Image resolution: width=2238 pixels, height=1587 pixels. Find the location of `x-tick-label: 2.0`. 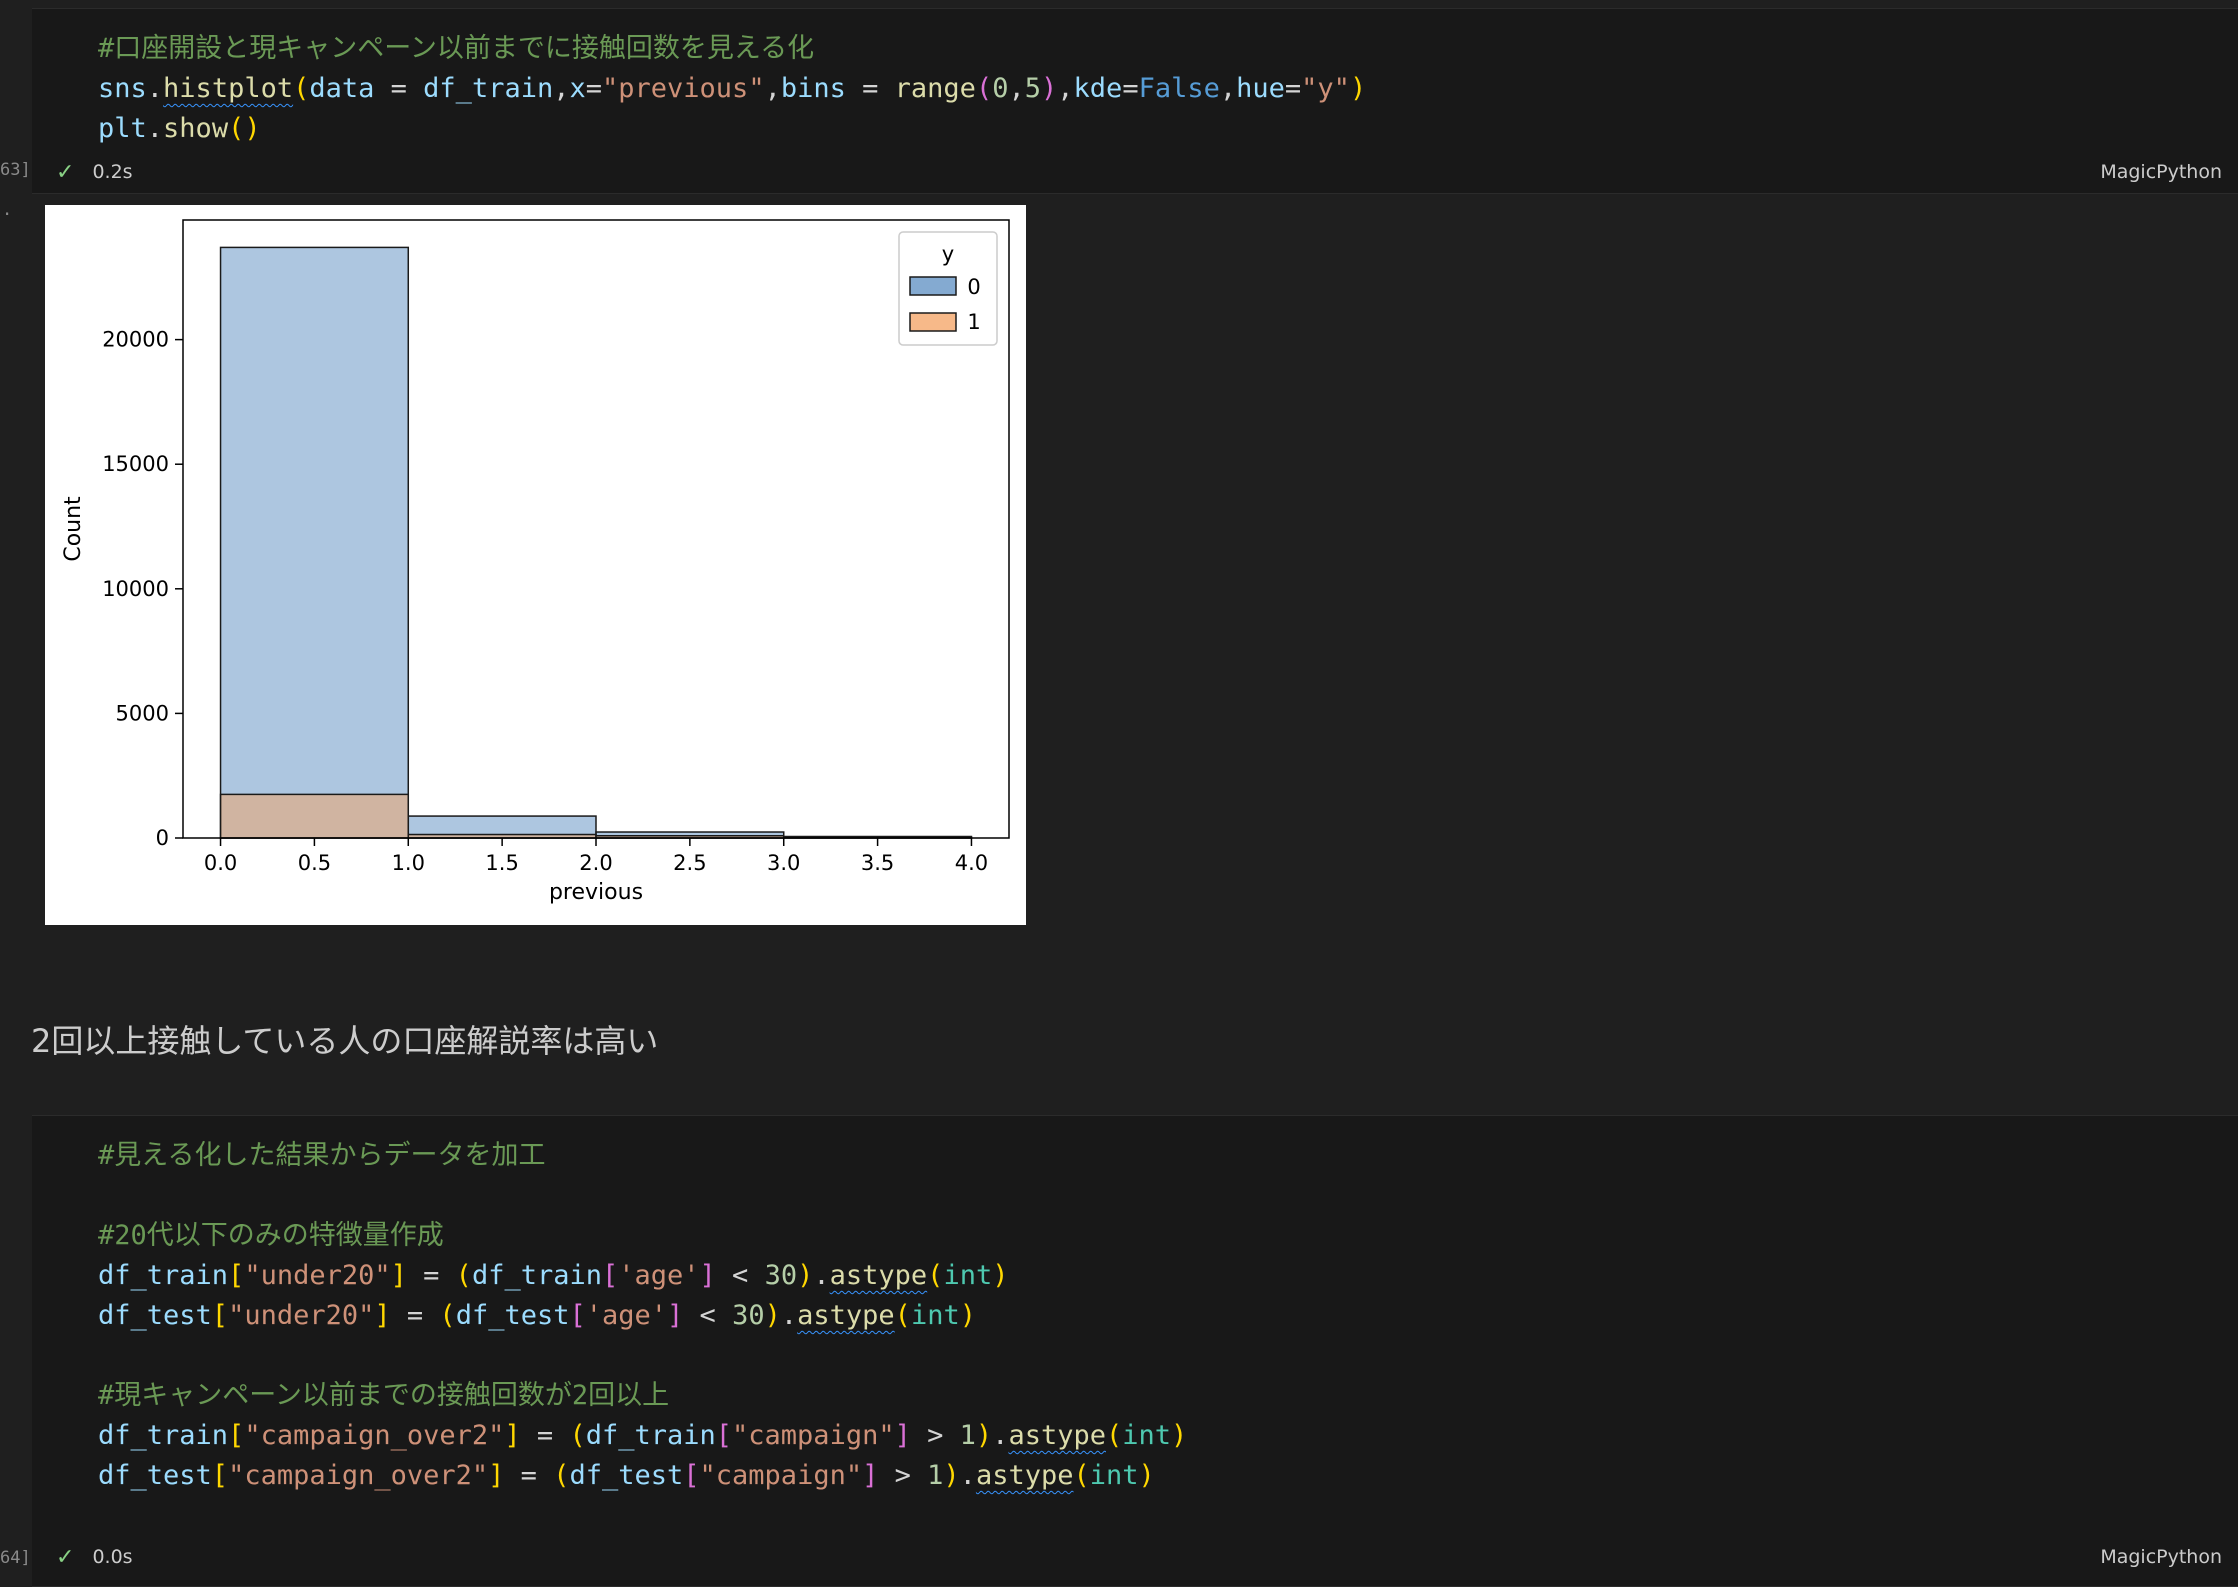

x-tick-label: 2.0 is located at coordinates (595, 863).